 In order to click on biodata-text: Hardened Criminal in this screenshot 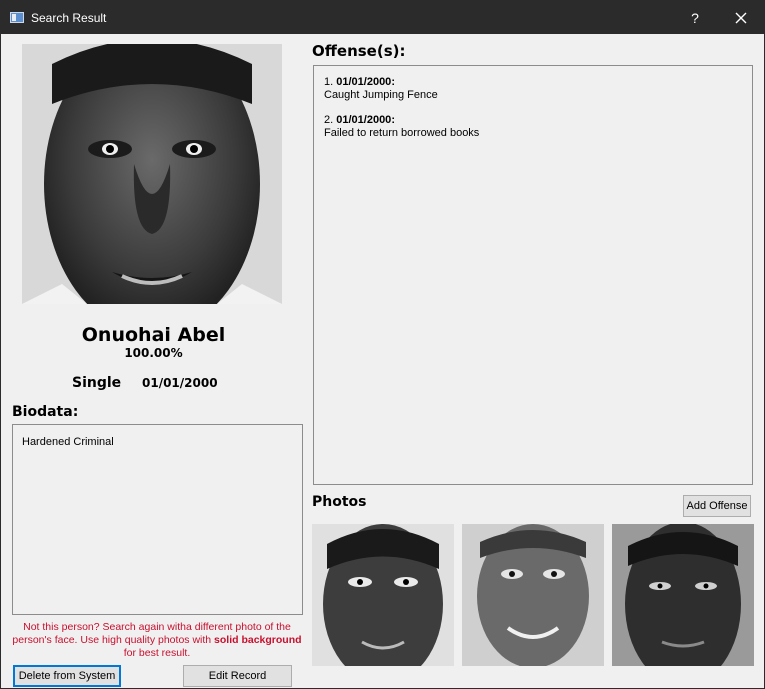, I will do `click(68, 442)`.